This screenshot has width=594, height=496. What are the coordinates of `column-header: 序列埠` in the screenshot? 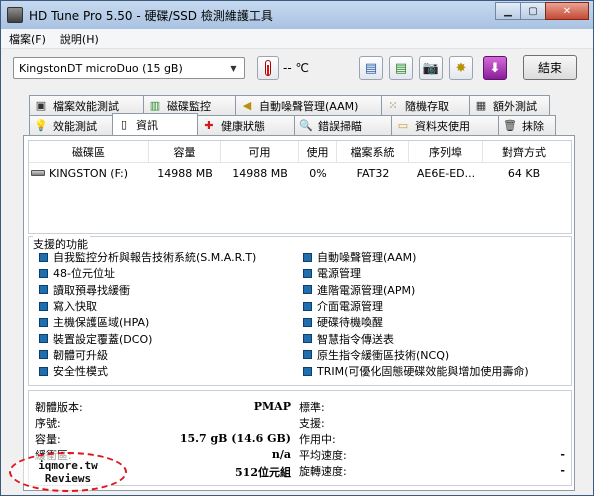 It's located at (446, 151).